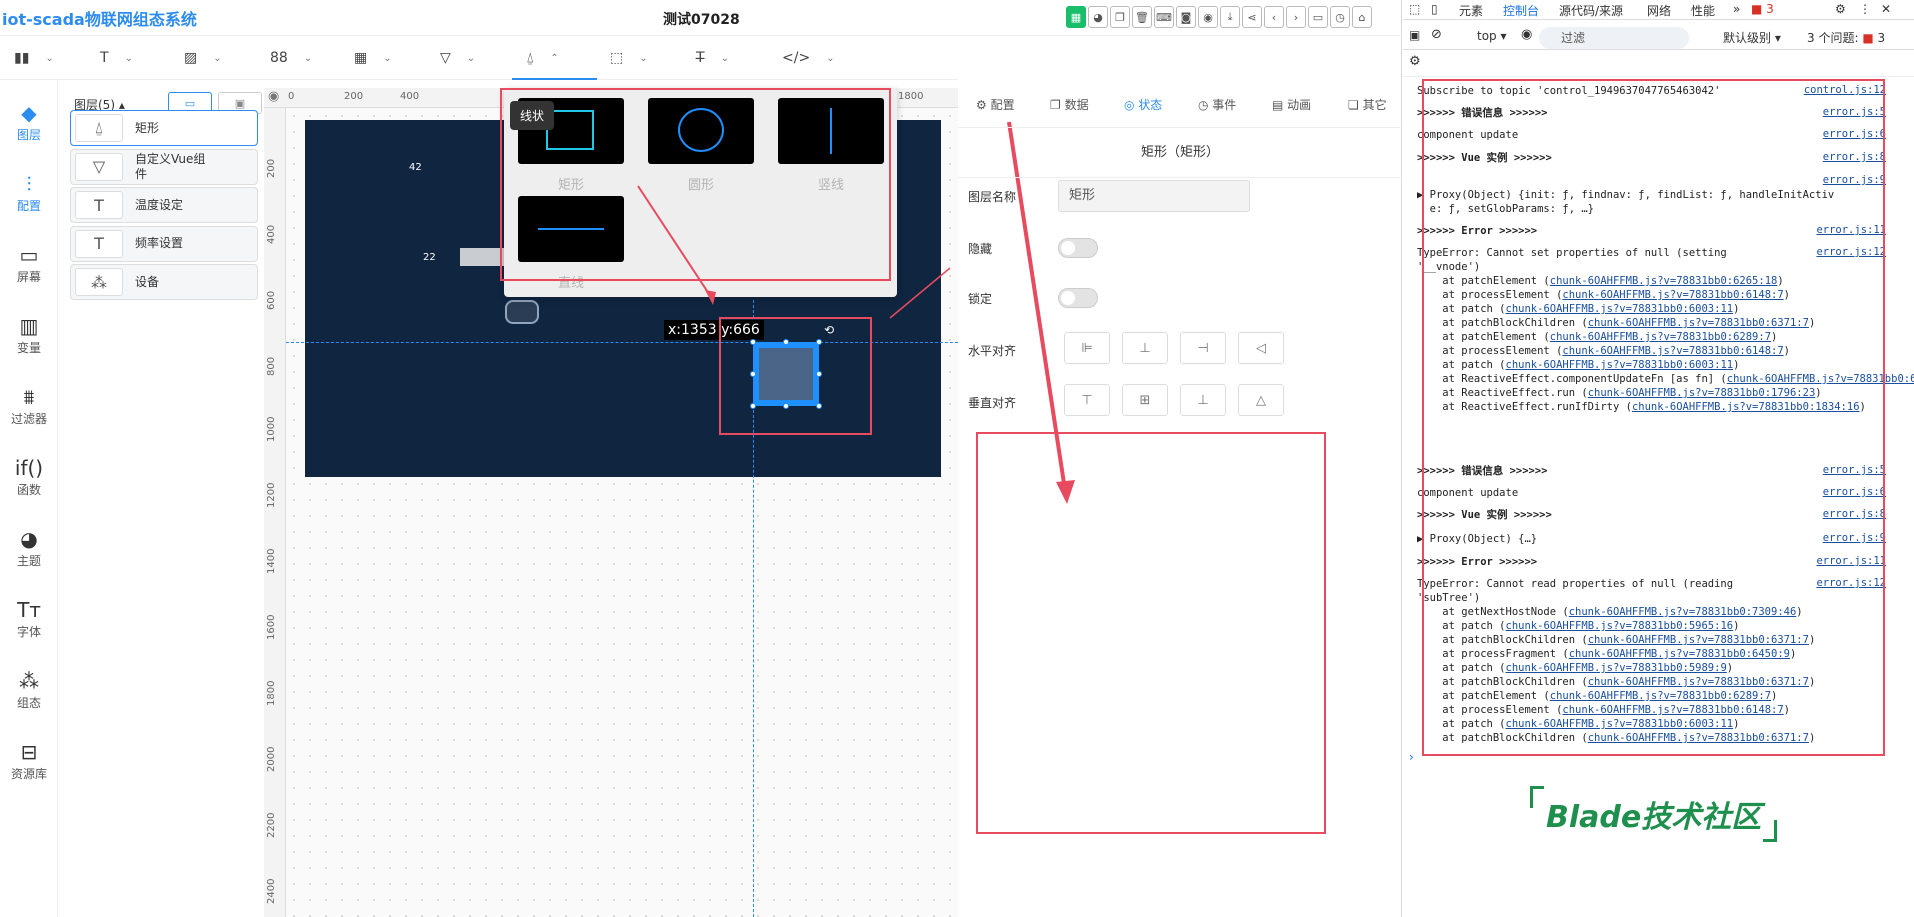  What do you see at coordinates (1865, 9) in the screenshot?
I see `more-icon: ⋮` at bounding box center [1865, 9].